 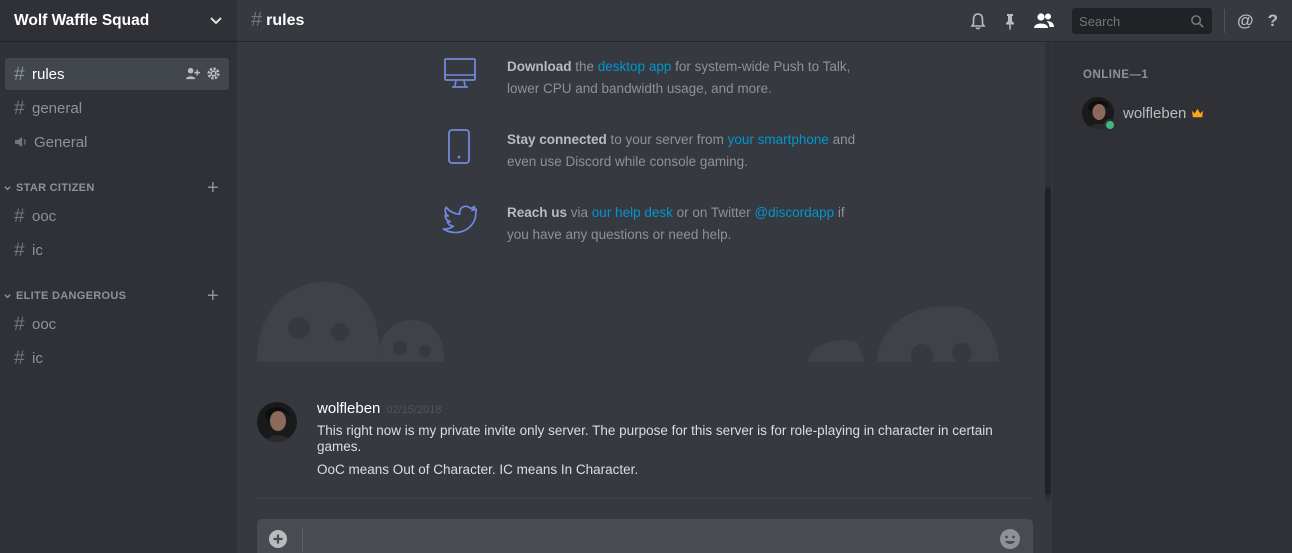 I want to click on category-name: STAR CITIZEN, so click(x=55, y=188).